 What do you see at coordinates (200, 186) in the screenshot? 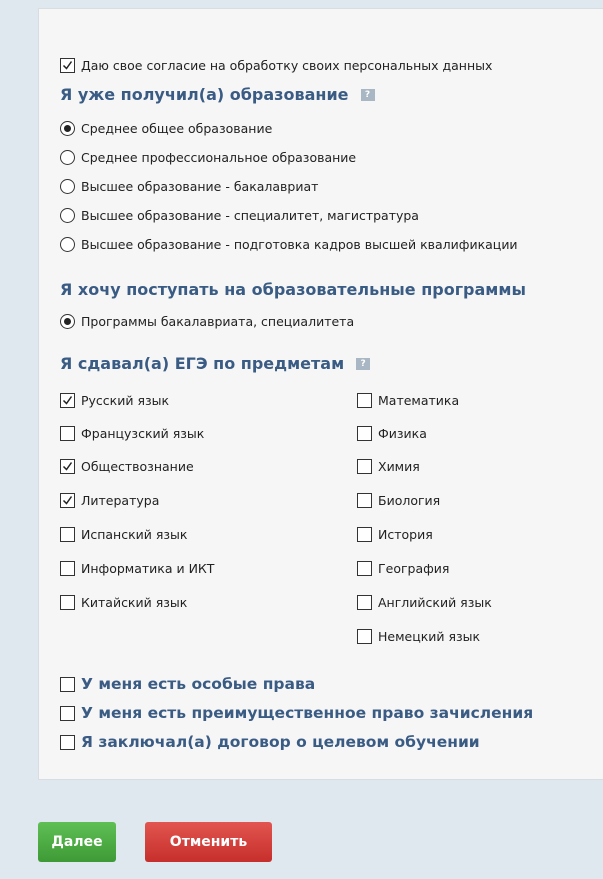
I see `education-option-label: Высшее образование - бакалавриат` at bounding box center [200, 186].